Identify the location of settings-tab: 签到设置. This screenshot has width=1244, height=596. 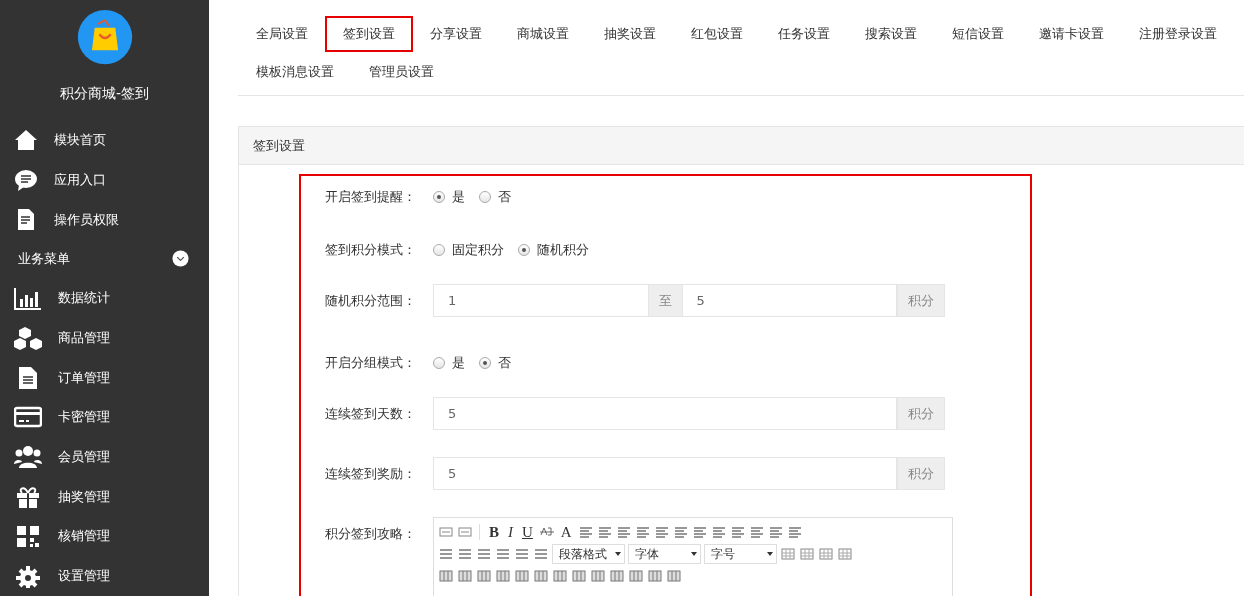
(369, 34).